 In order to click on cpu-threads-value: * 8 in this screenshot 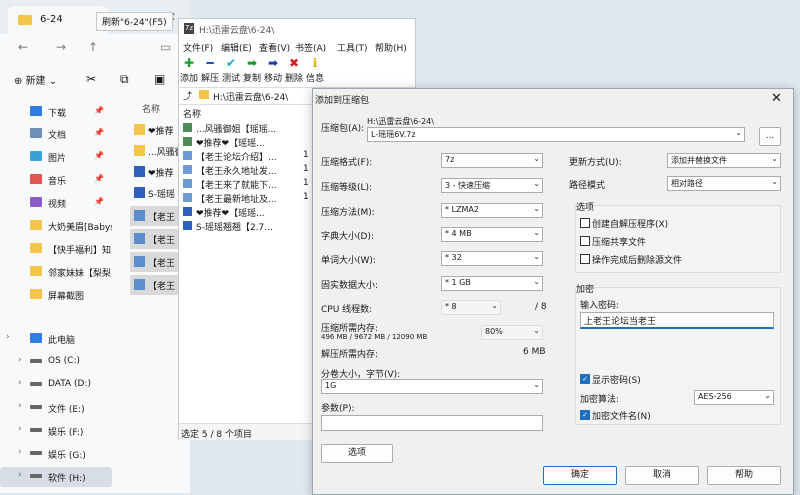, I will do `click(451, 306)`.